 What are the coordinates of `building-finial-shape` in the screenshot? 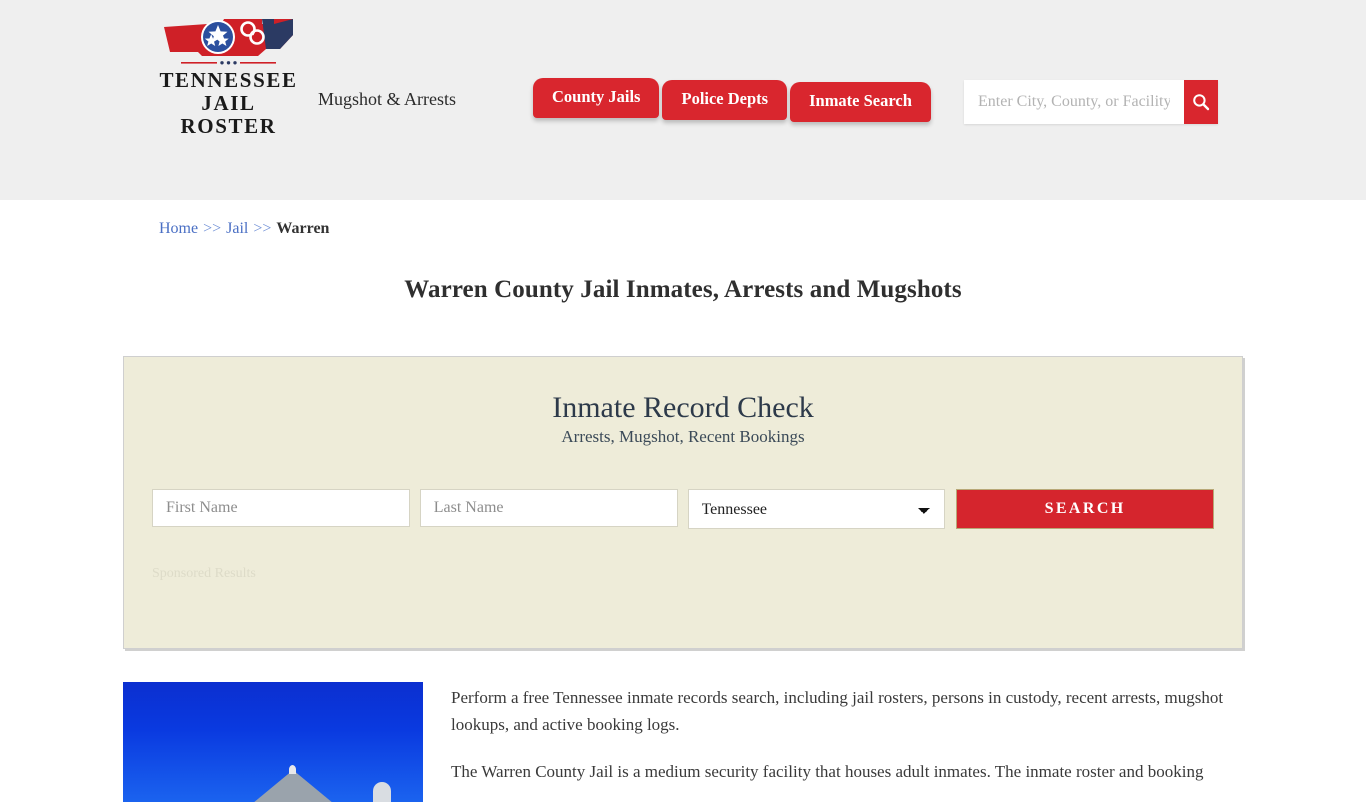 It's located at (292, 769).